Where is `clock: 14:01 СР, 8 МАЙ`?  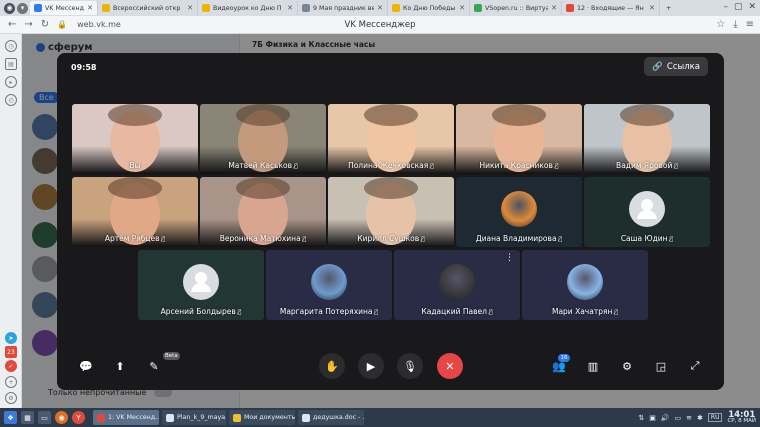 clock: 14:01 СР, 8 МАЙ is located at coordinates (741, 417).